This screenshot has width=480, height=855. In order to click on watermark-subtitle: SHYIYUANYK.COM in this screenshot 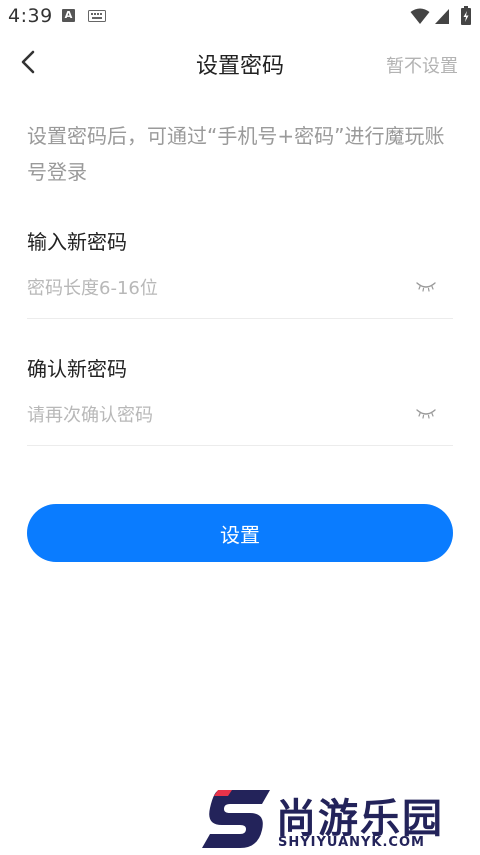, I will do `click(351, 842)`.